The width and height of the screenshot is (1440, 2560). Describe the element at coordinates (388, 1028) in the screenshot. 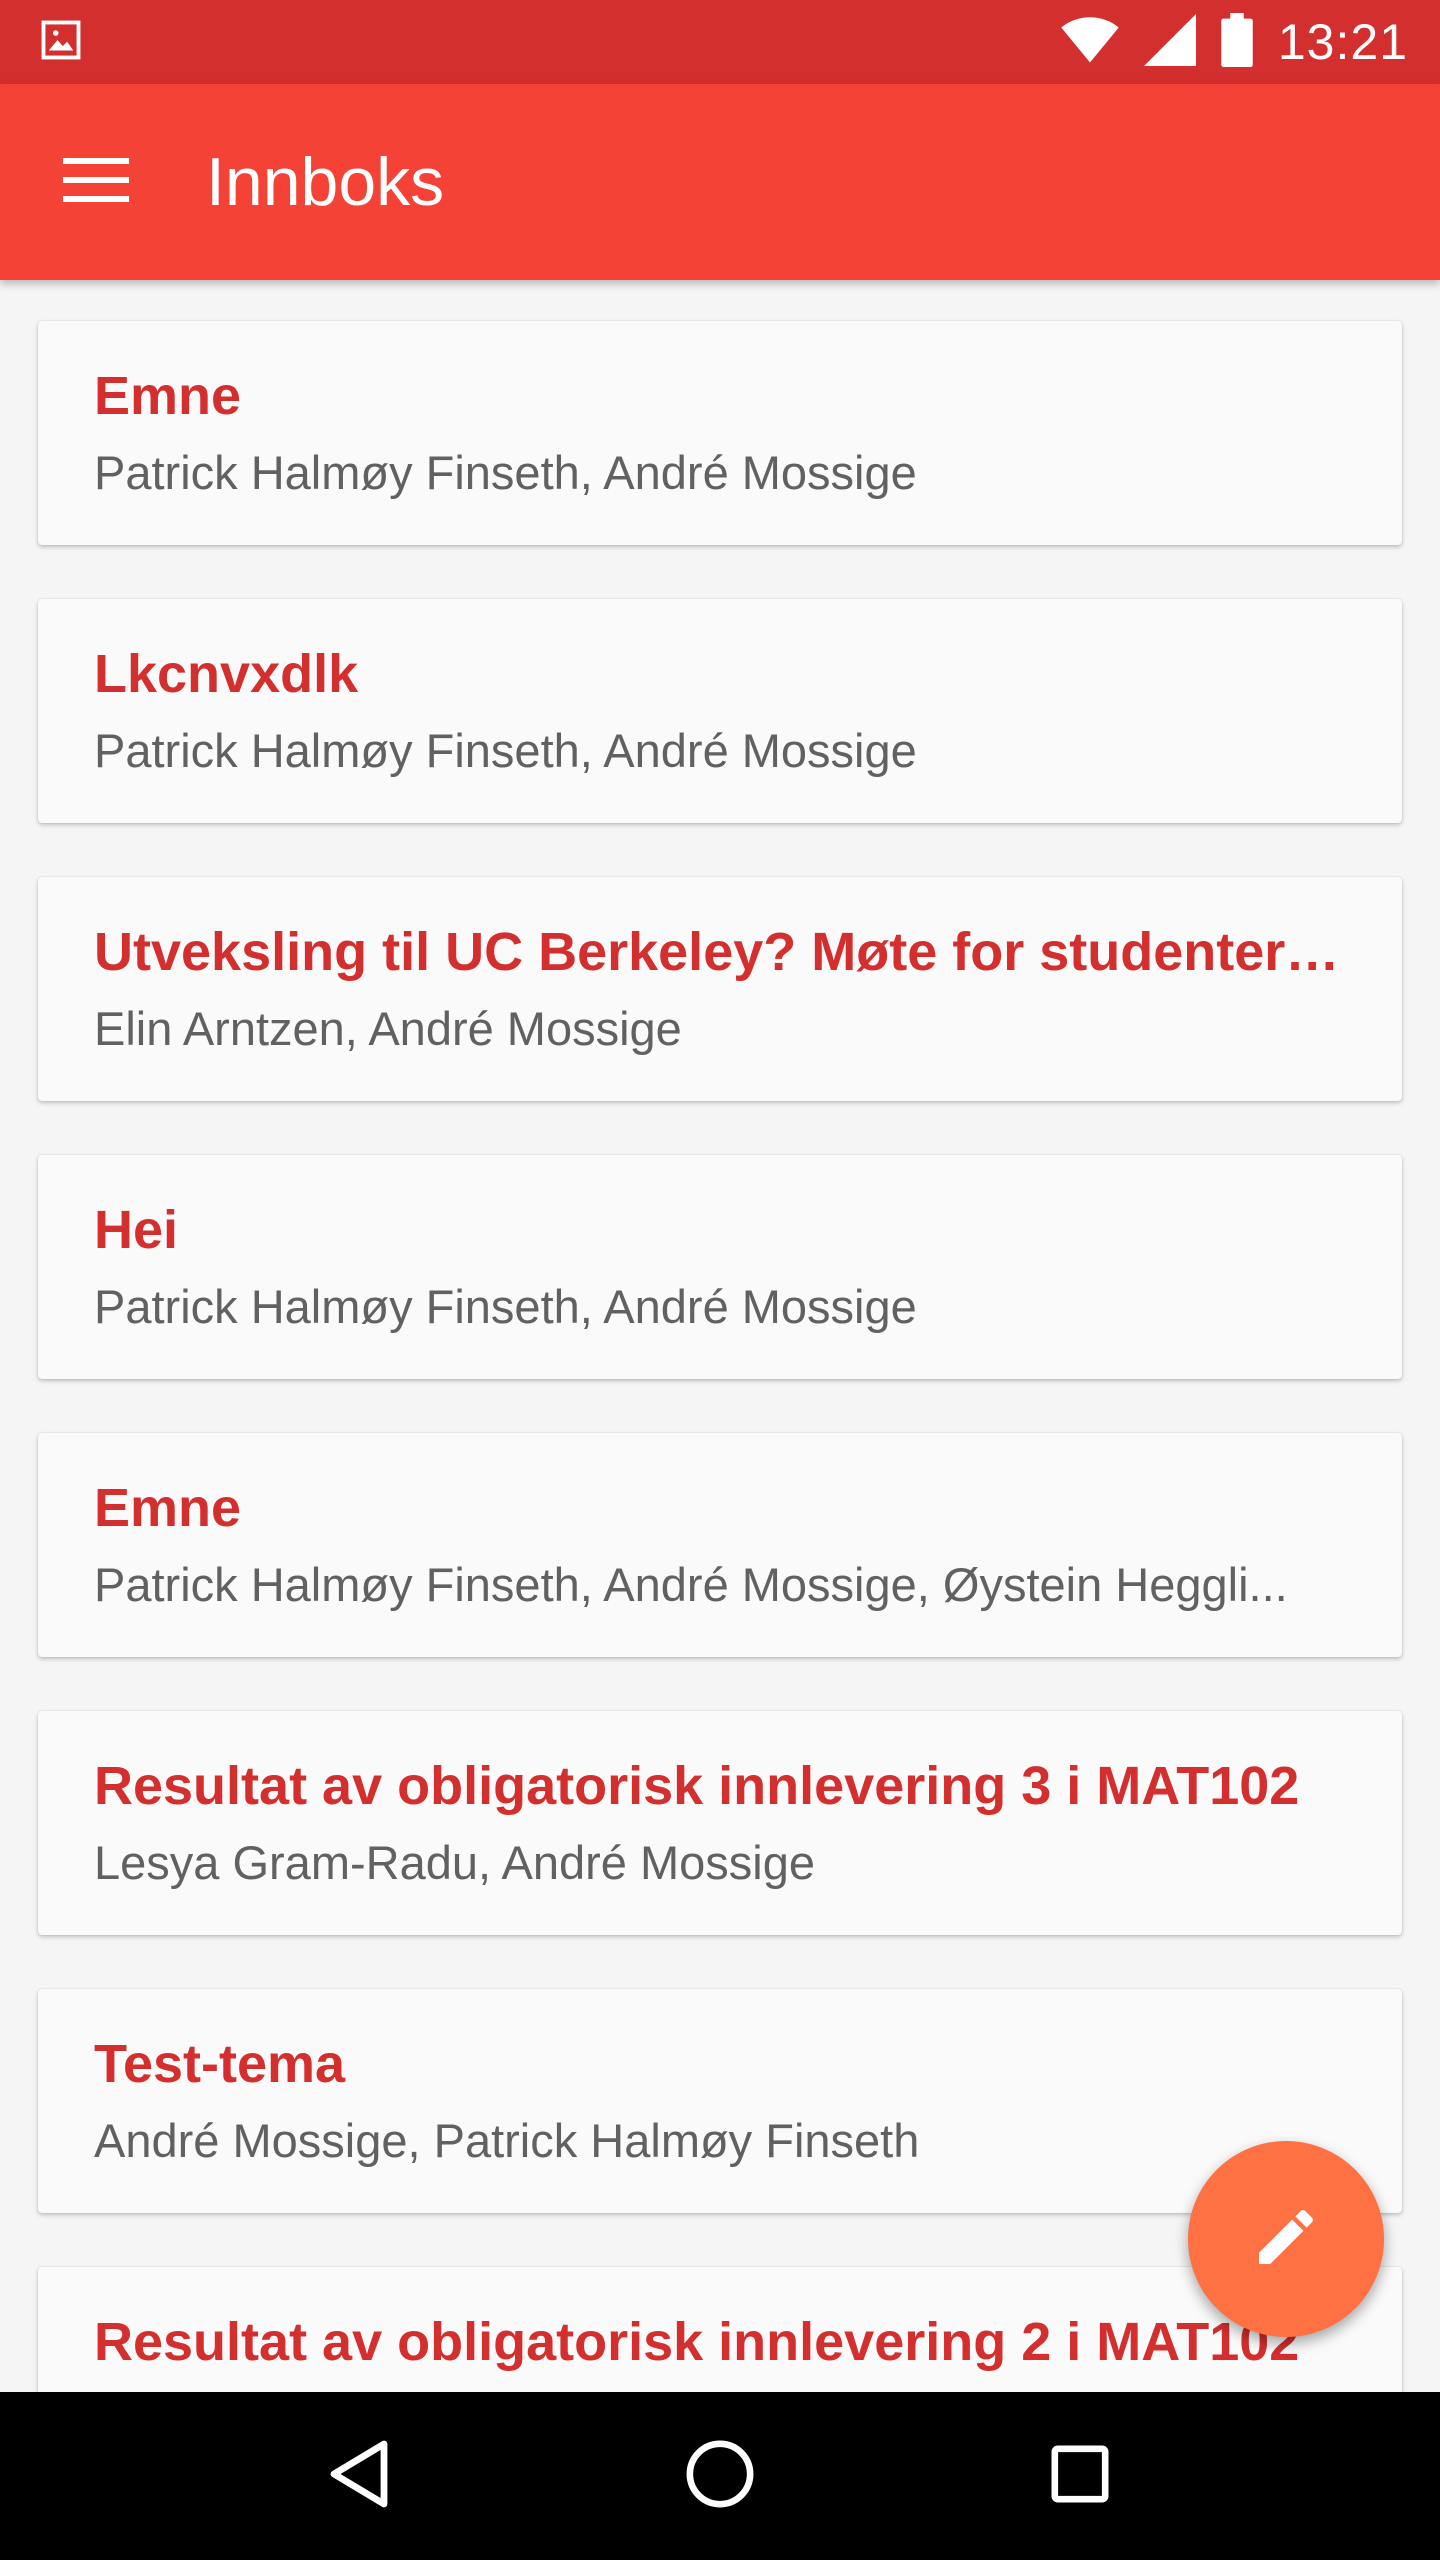

I see `conversation-participants: Elin Arntzen, André Mossige` at that location.